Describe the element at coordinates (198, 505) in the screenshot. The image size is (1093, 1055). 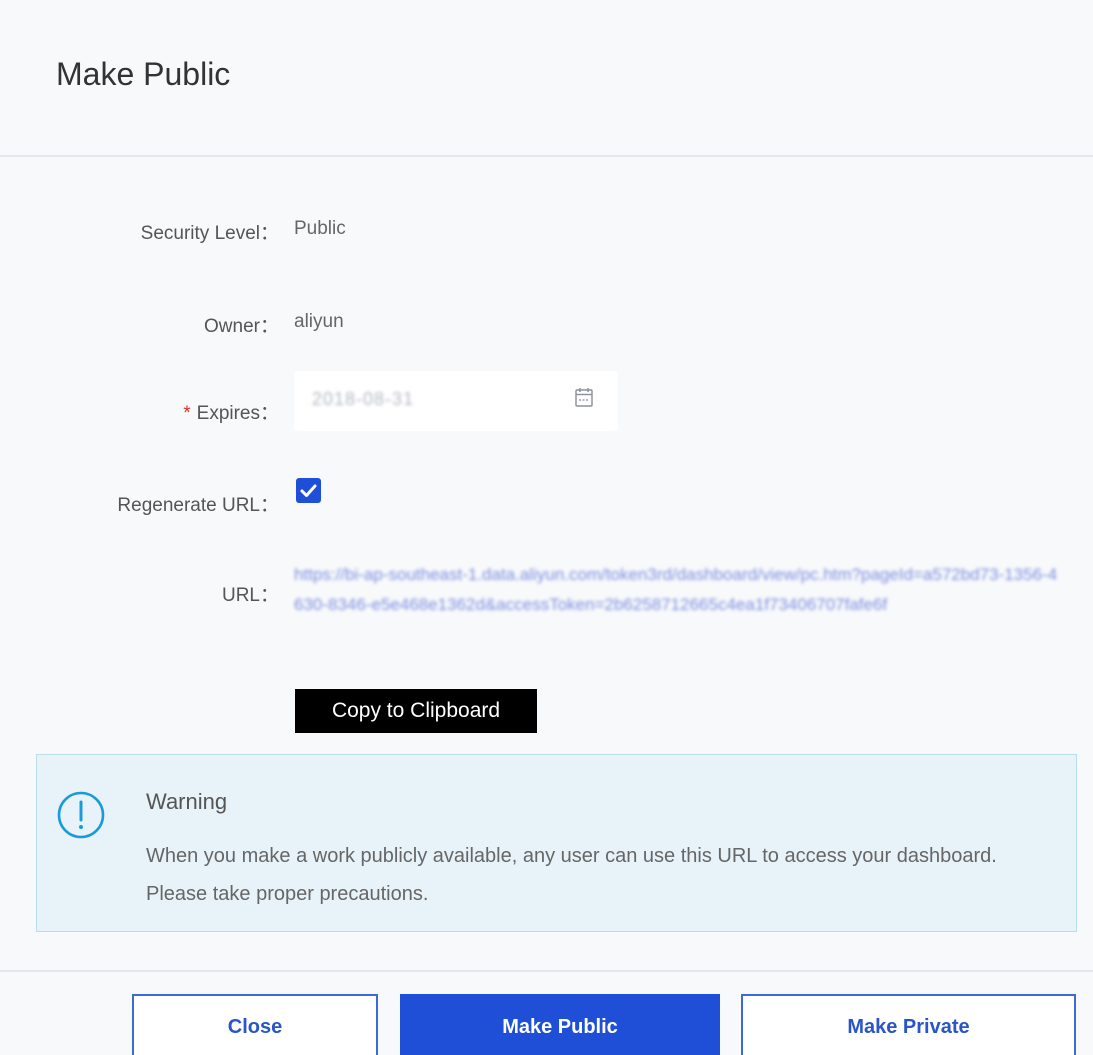
I see `regenerate-url-label: Regenerate URL：` at that location.